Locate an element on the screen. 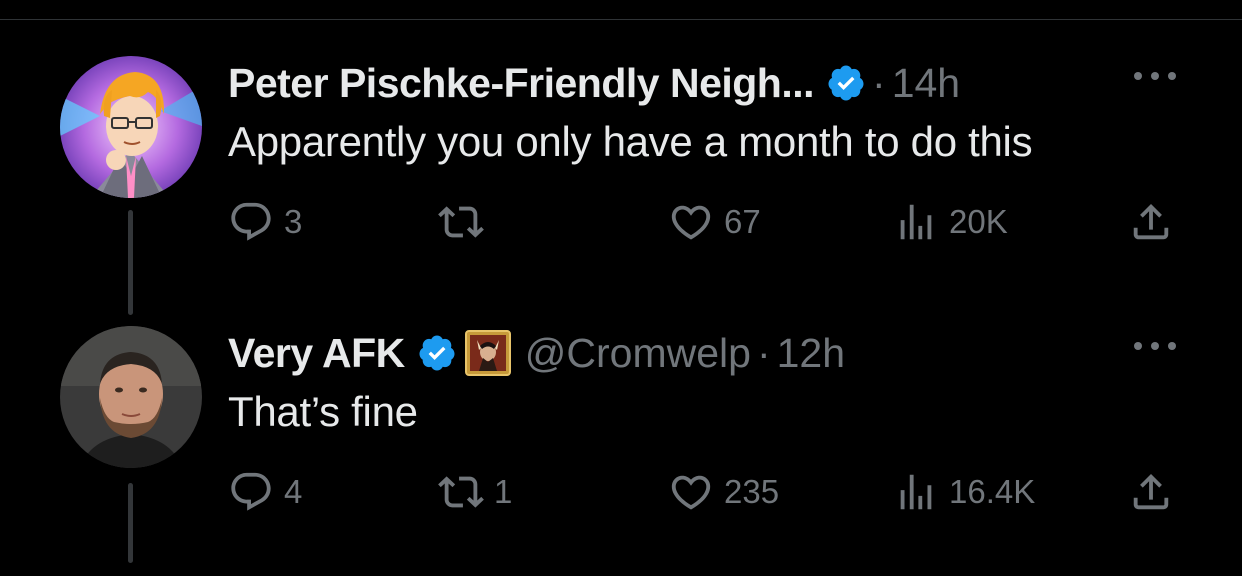  action-bar: 4 1 235 16.4K is located at coordinates (703, 492).